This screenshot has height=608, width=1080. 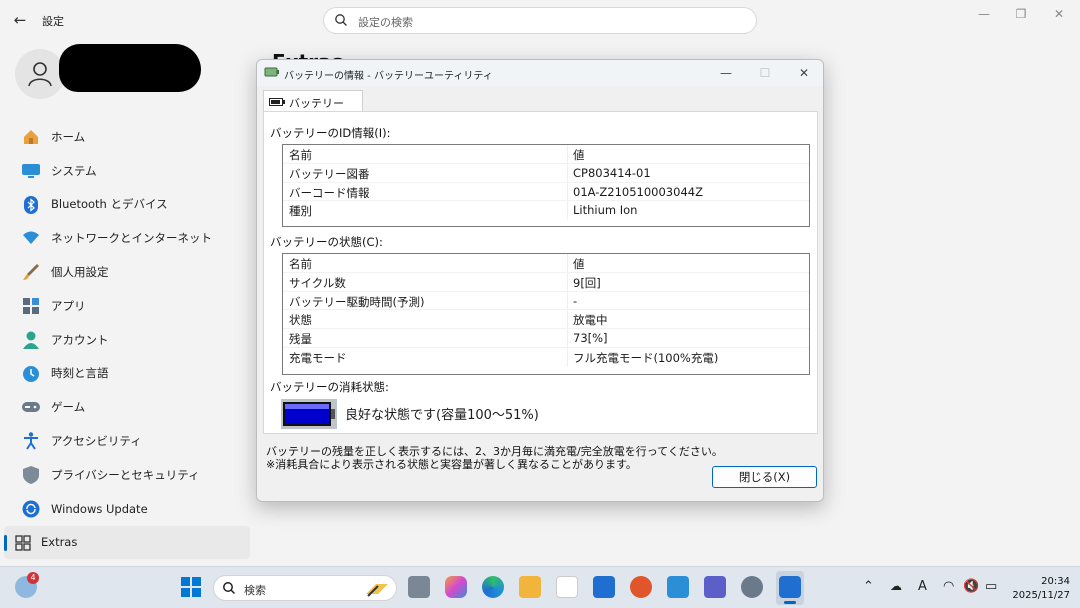 I want to click on shield-icon, so click(x=31, y=474).